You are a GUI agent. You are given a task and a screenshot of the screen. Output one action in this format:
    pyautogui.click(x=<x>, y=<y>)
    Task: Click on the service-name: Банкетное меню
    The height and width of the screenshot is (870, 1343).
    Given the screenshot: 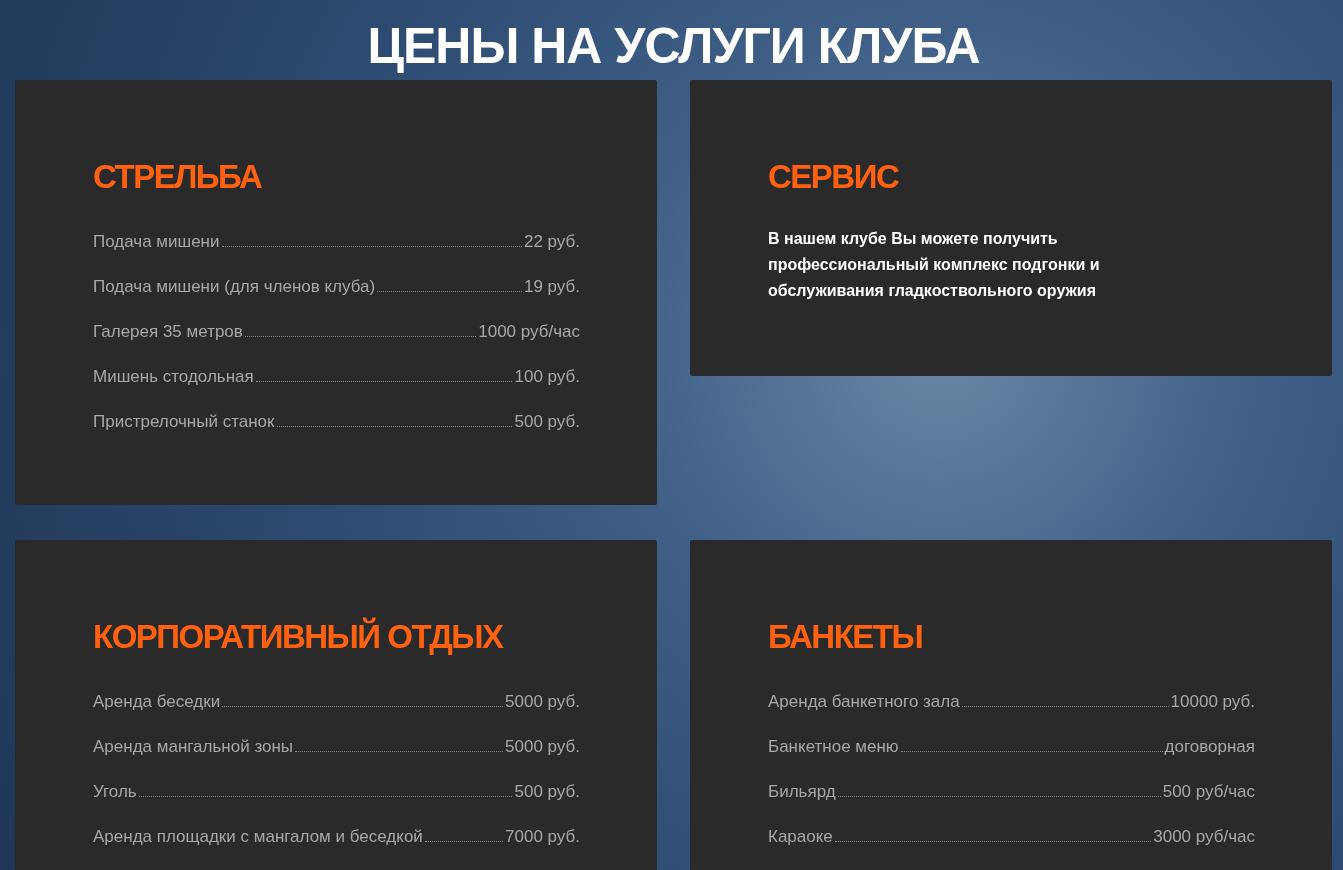 What is the action you would take?
    pyautogui.click(x=833, y=747)
    